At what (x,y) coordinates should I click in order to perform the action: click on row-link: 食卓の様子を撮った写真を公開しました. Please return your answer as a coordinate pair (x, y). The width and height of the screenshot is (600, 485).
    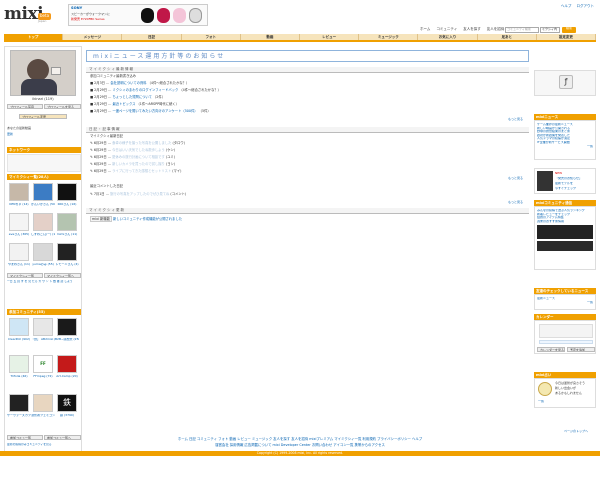
    Looking at the image, I should click on (141, 143).